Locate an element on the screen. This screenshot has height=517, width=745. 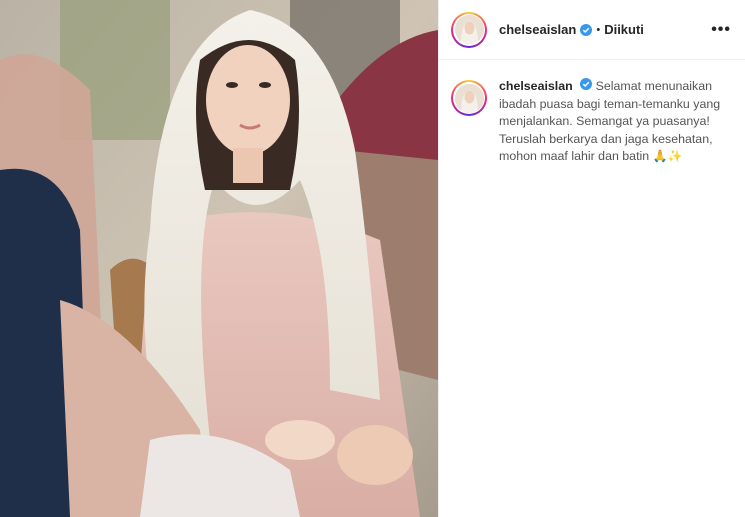
caption-avatar is located at coordinates (469, 98).